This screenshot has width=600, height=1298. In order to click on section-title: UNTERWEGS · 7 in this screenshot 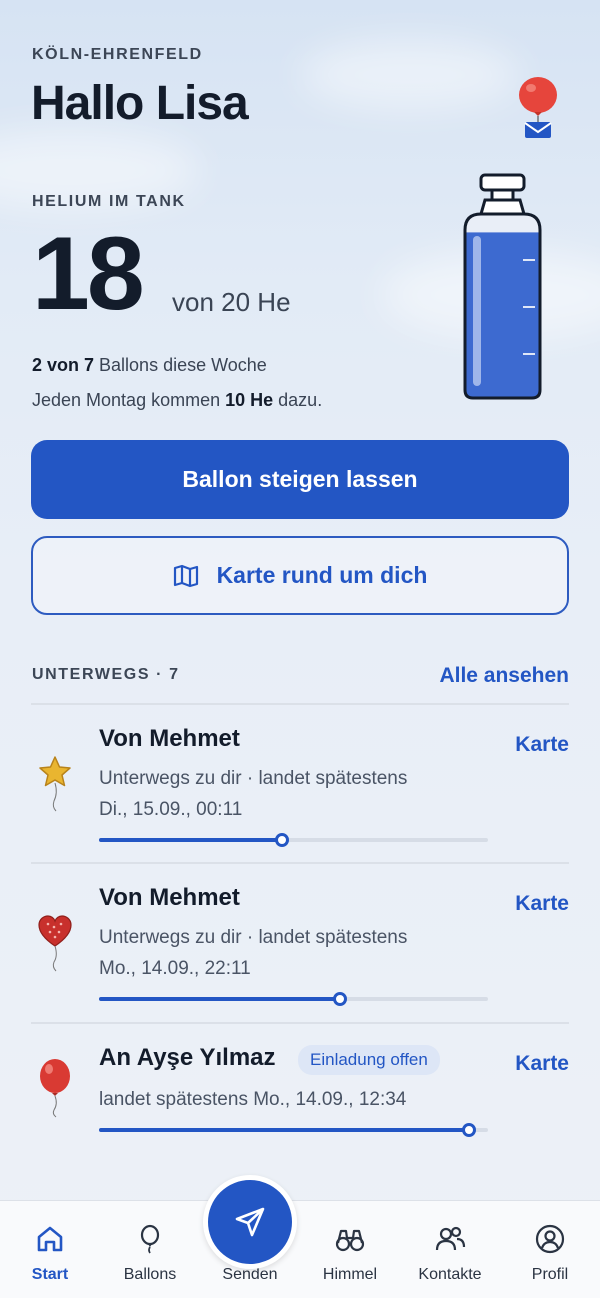, I will do `click(106, 674)`.